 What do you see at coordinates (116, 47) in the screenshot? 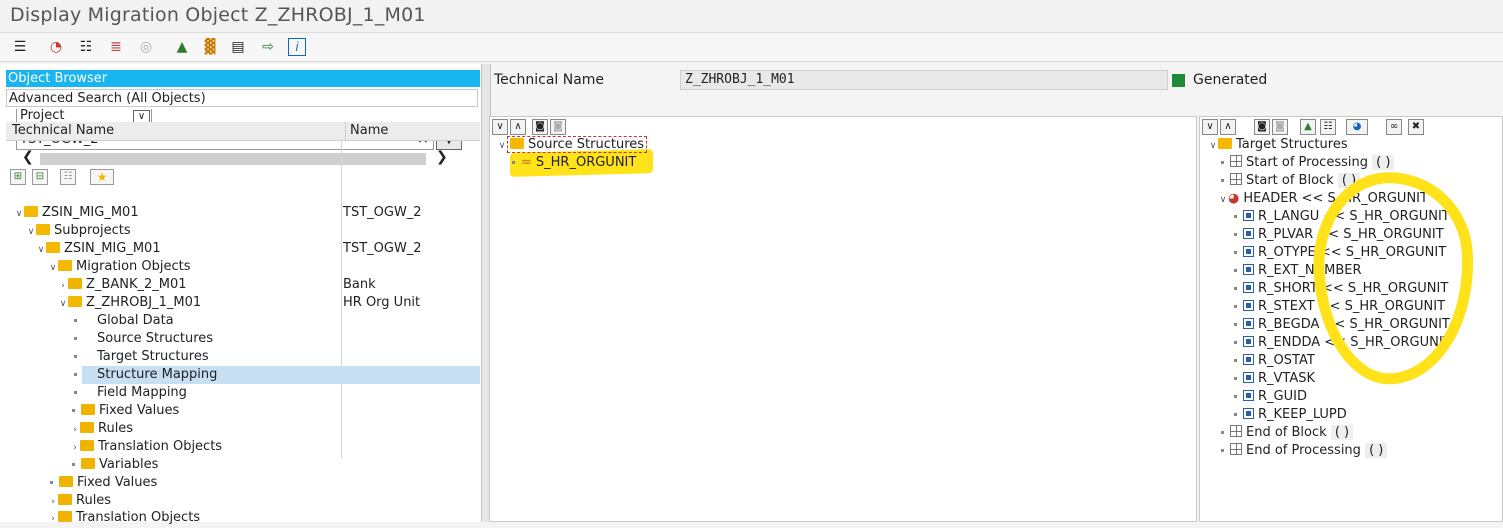
I see `copy-icon: ≣` at bounding box center [116, 47].